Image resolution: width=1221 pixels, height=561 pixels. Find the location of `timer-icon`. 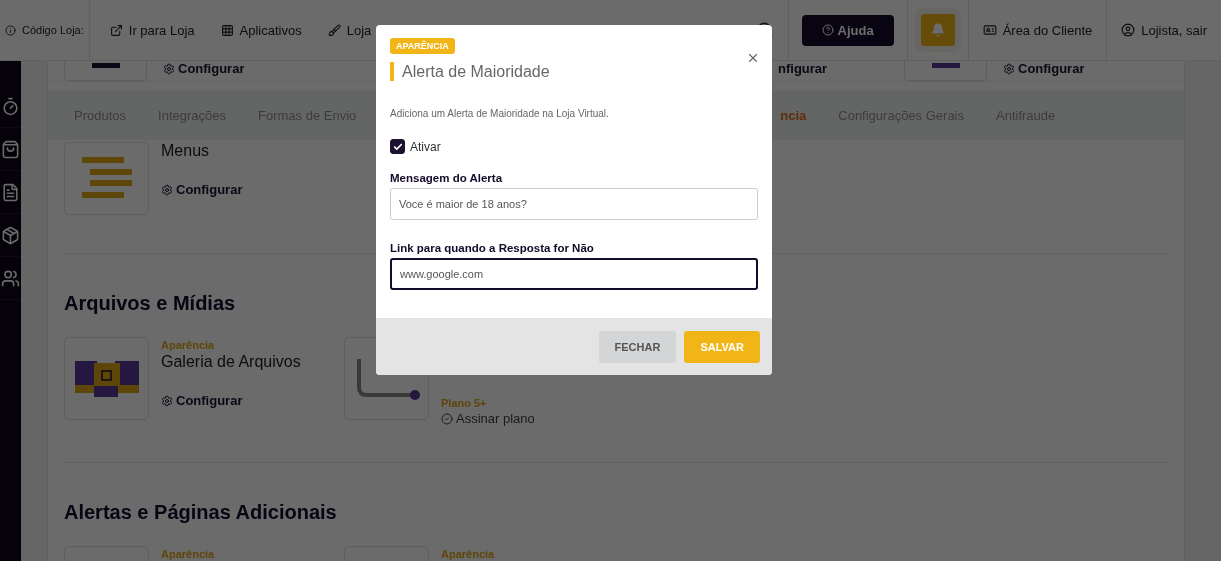

timer-icon is located at coordinates (10, 106).